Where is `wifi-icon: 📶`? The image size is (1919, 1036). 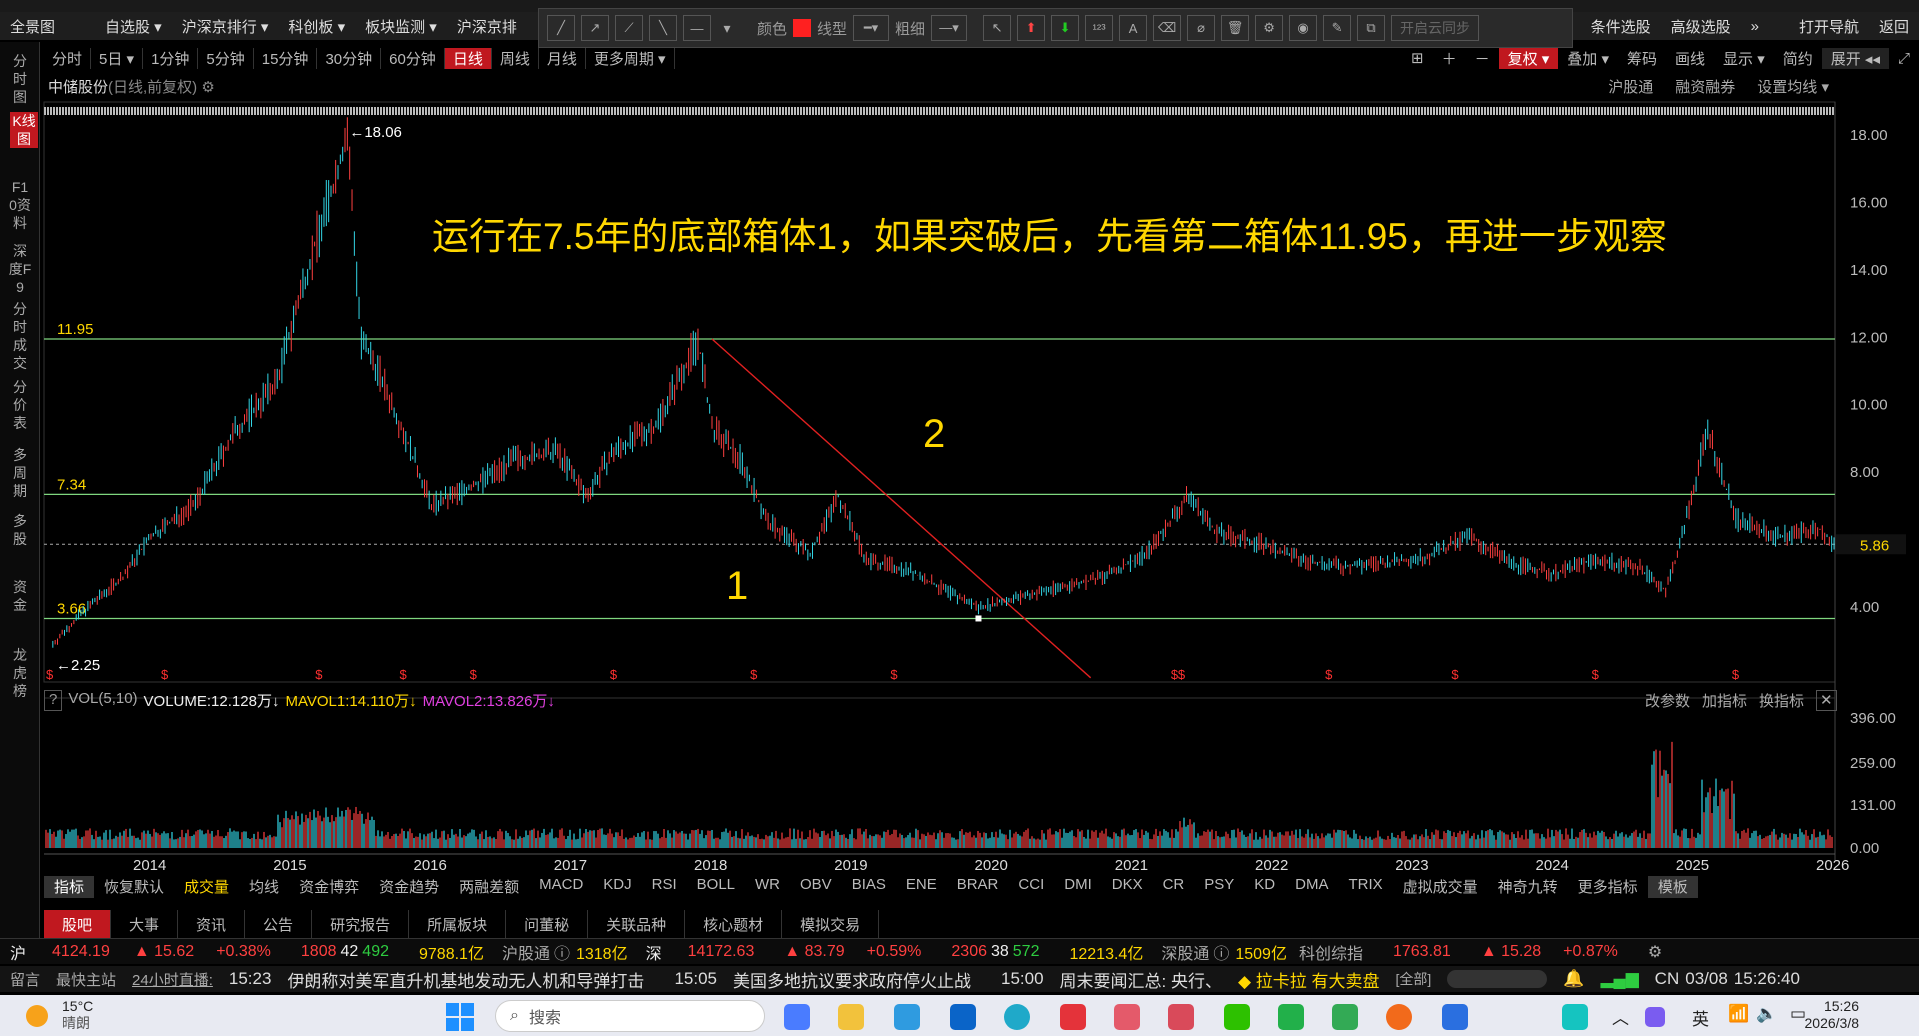
wifi-icon: 📶 is located at coordinates (1738, 1014).